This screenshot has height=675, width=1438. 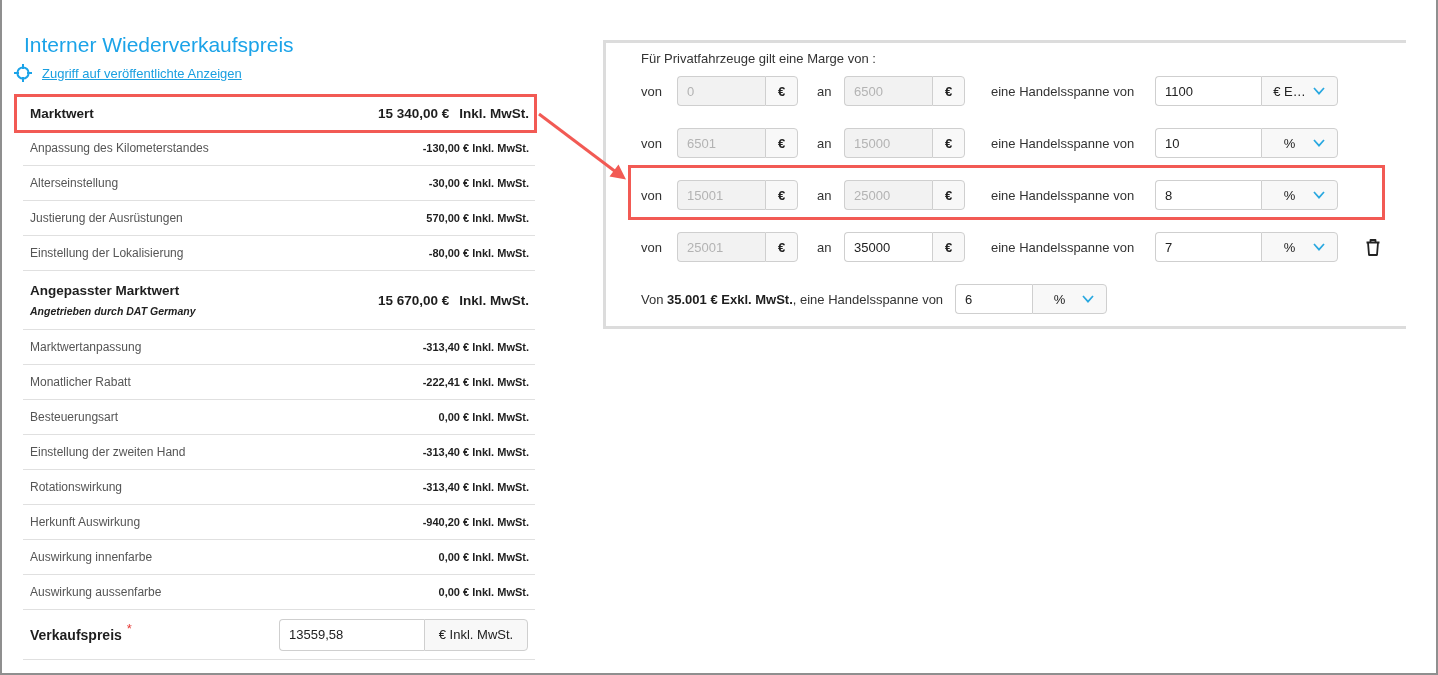 I want to click on row-amount: 15 670,00 €, so click(x=413, y=300).